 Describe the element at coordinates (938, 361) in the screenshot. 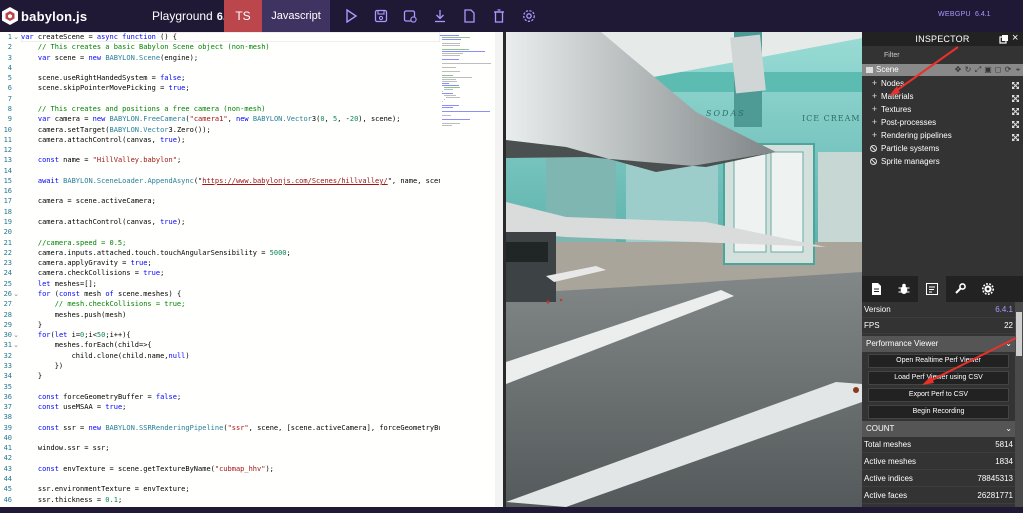

I see `open-realtime-perf-viewer-button: Open Realtime Perf Viewer` at that location.